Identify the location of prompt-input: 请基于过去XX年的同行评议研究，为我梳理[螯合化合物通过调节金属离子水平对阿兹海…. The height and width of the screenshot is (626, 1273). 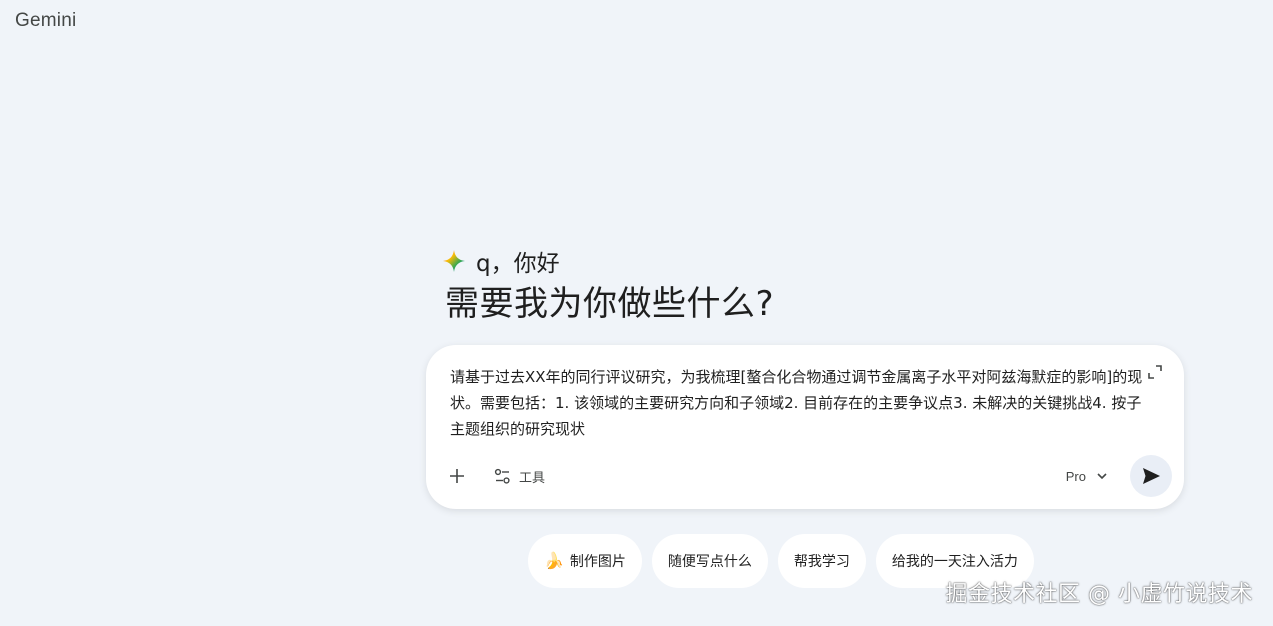
(798, 403).